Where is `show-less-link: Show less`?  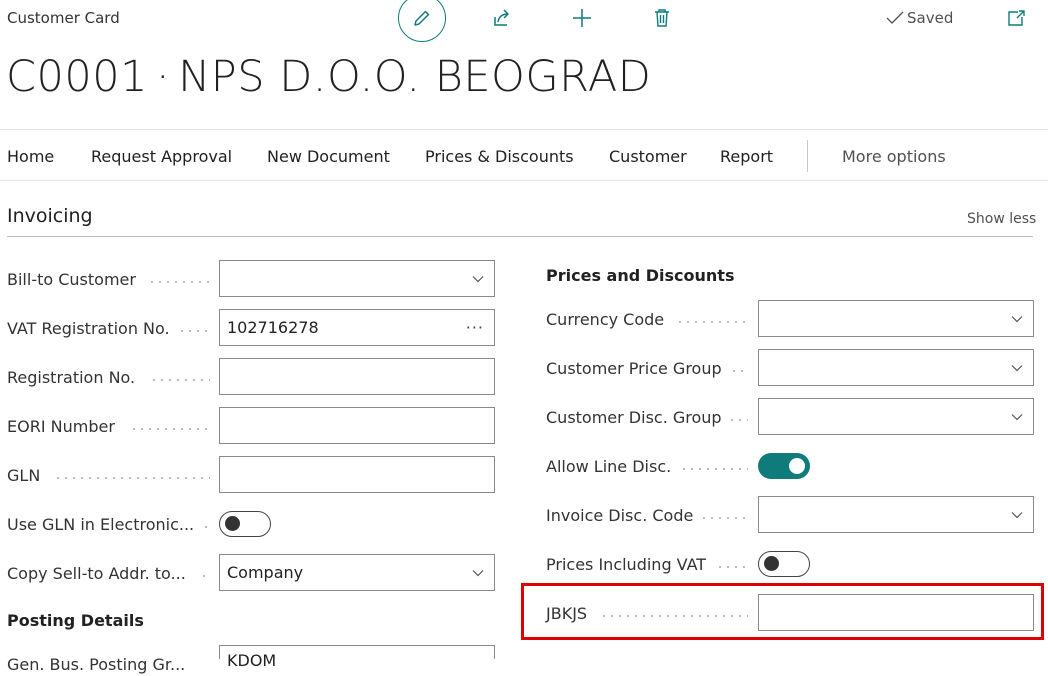
show-less-link: Show less is located at coordinates (1001, 219).